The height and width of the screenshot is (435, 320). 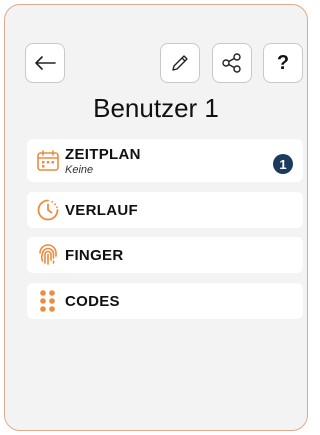 I want to click on help-button: ?, so click(x=283, y=63).